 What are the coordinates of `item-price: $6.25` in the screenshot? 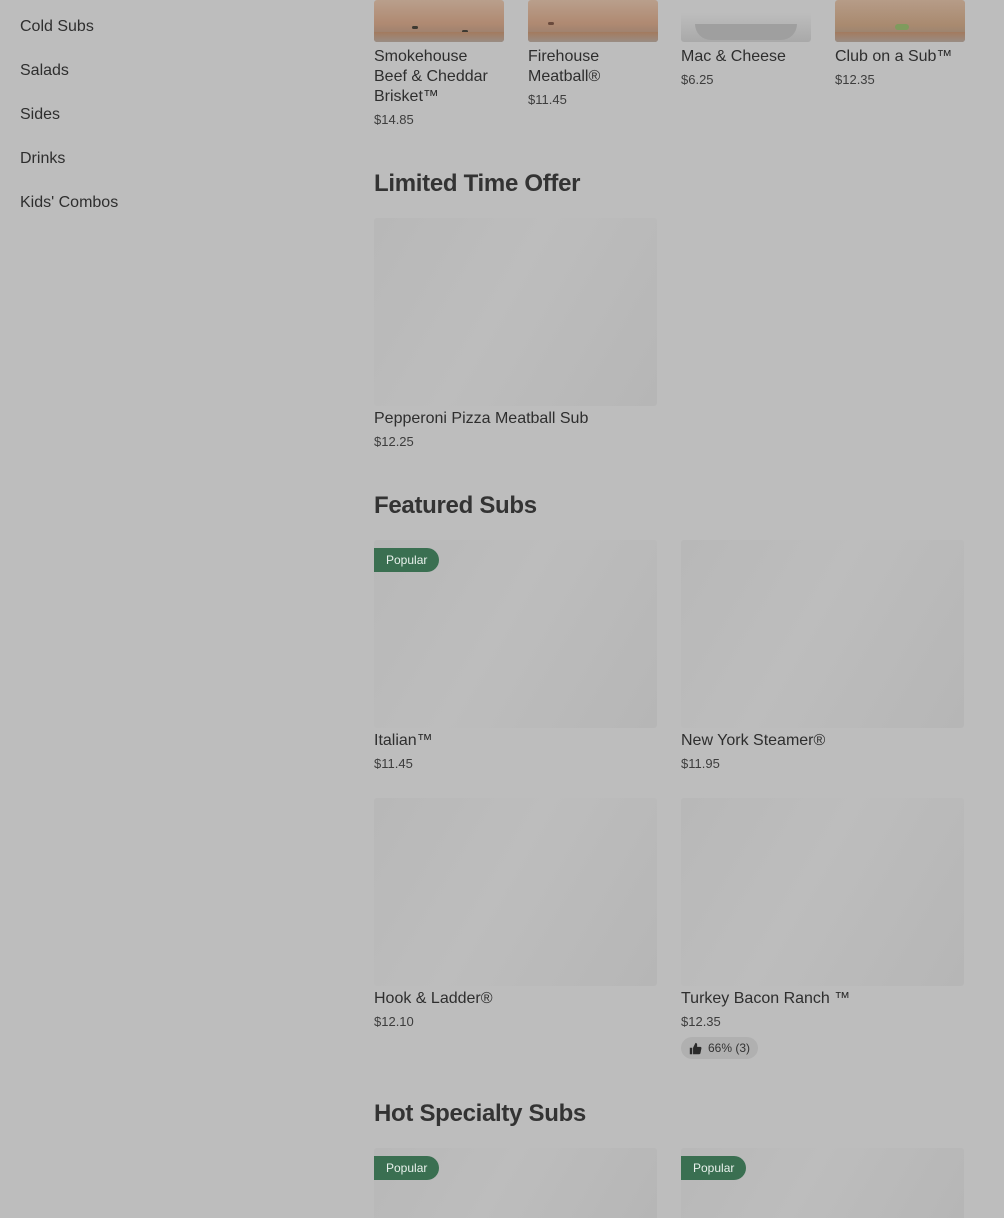 It's located at (697, 79).